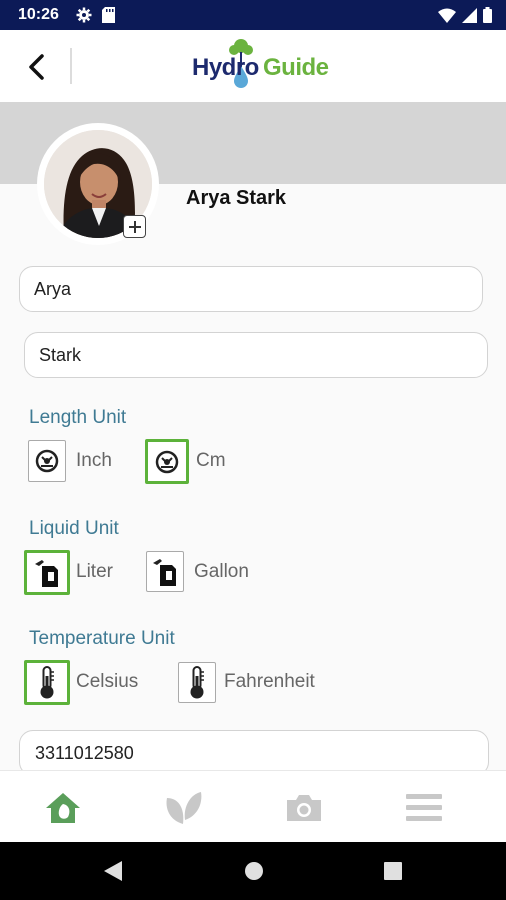  What do you see at coordinates (102, 638) in the screenshot?
I see `temperature-unit-title: Temperature Unit` at bounding box center [102, 638].